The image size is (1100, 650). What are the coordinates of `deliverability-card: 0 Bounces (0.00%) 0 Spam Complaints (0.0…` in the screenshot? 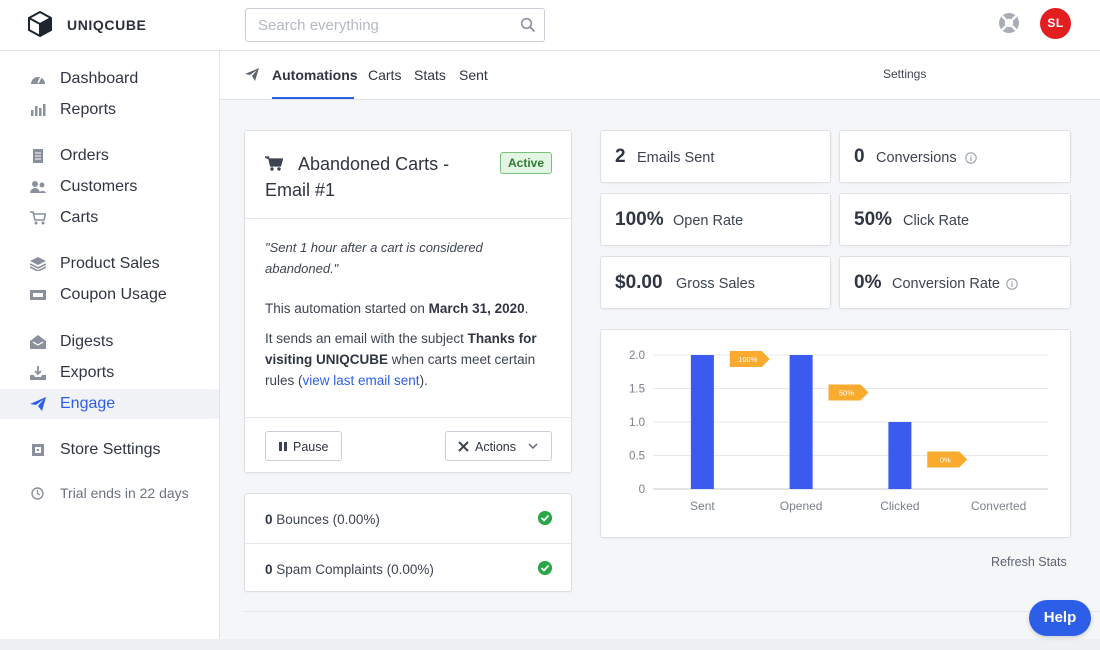 It's located at (408, 542).